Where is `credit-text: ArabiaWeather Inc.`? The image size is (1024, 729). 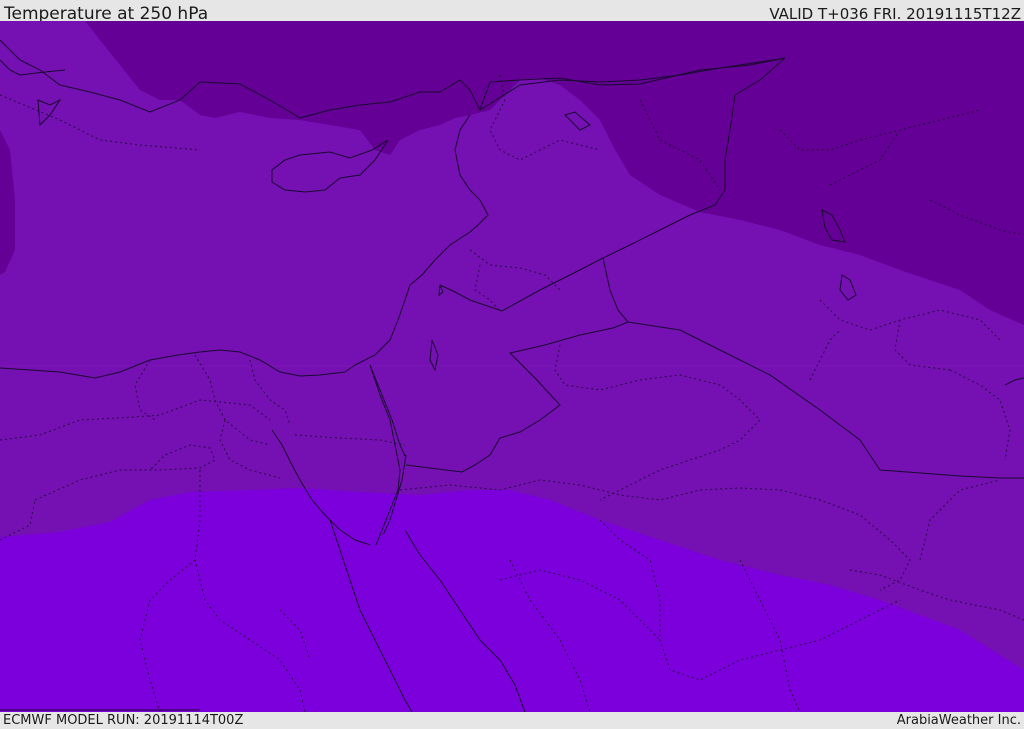 credit-text: ArabiaWeather Inc. is located at coordinates (958, 720).